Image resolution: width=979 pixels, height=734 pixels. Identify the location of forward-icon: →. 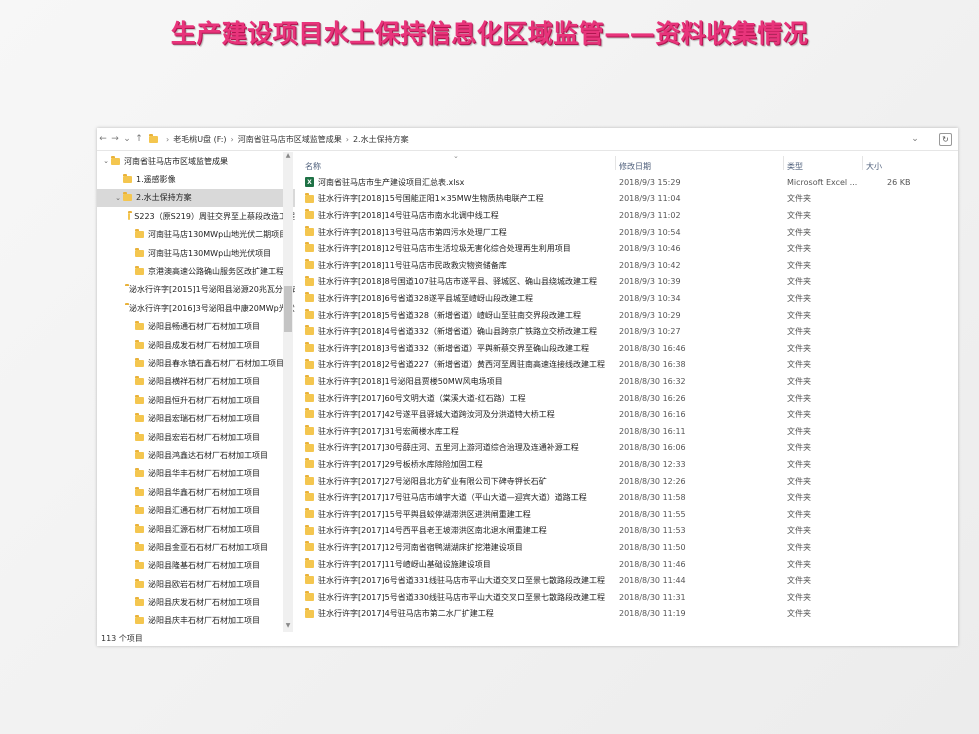
(115, 139).